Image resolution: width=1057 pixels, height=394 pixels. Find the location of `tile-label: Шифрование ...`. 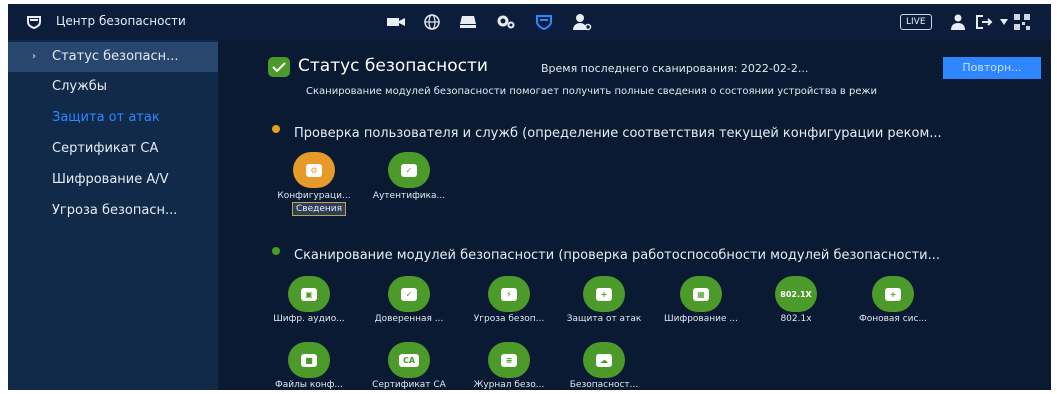

tile-label: Шифрование ... is located at coordinates (701, 319).